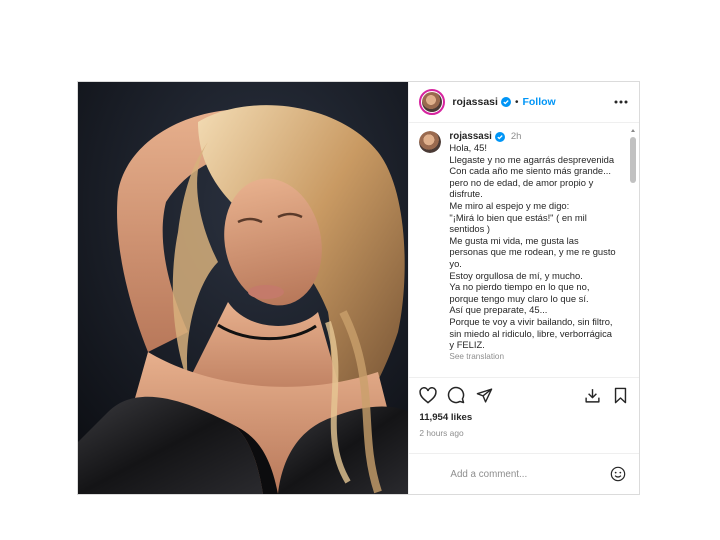  What do you see at coordinates (514, 474) in the screenshot?
I see `comment-input` at bounding box center [514, 474].